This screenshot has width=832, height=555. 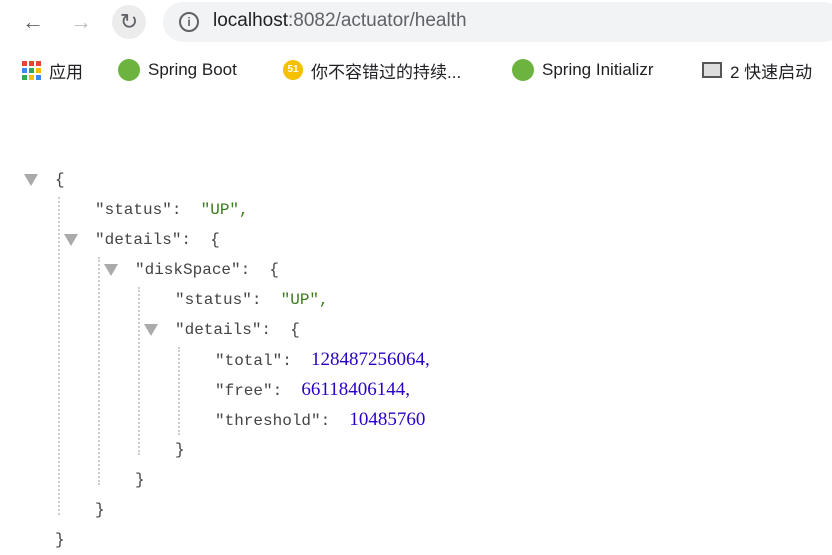 I want to click on json-row-disk-details: "details": {, so click(x=237, y=330).